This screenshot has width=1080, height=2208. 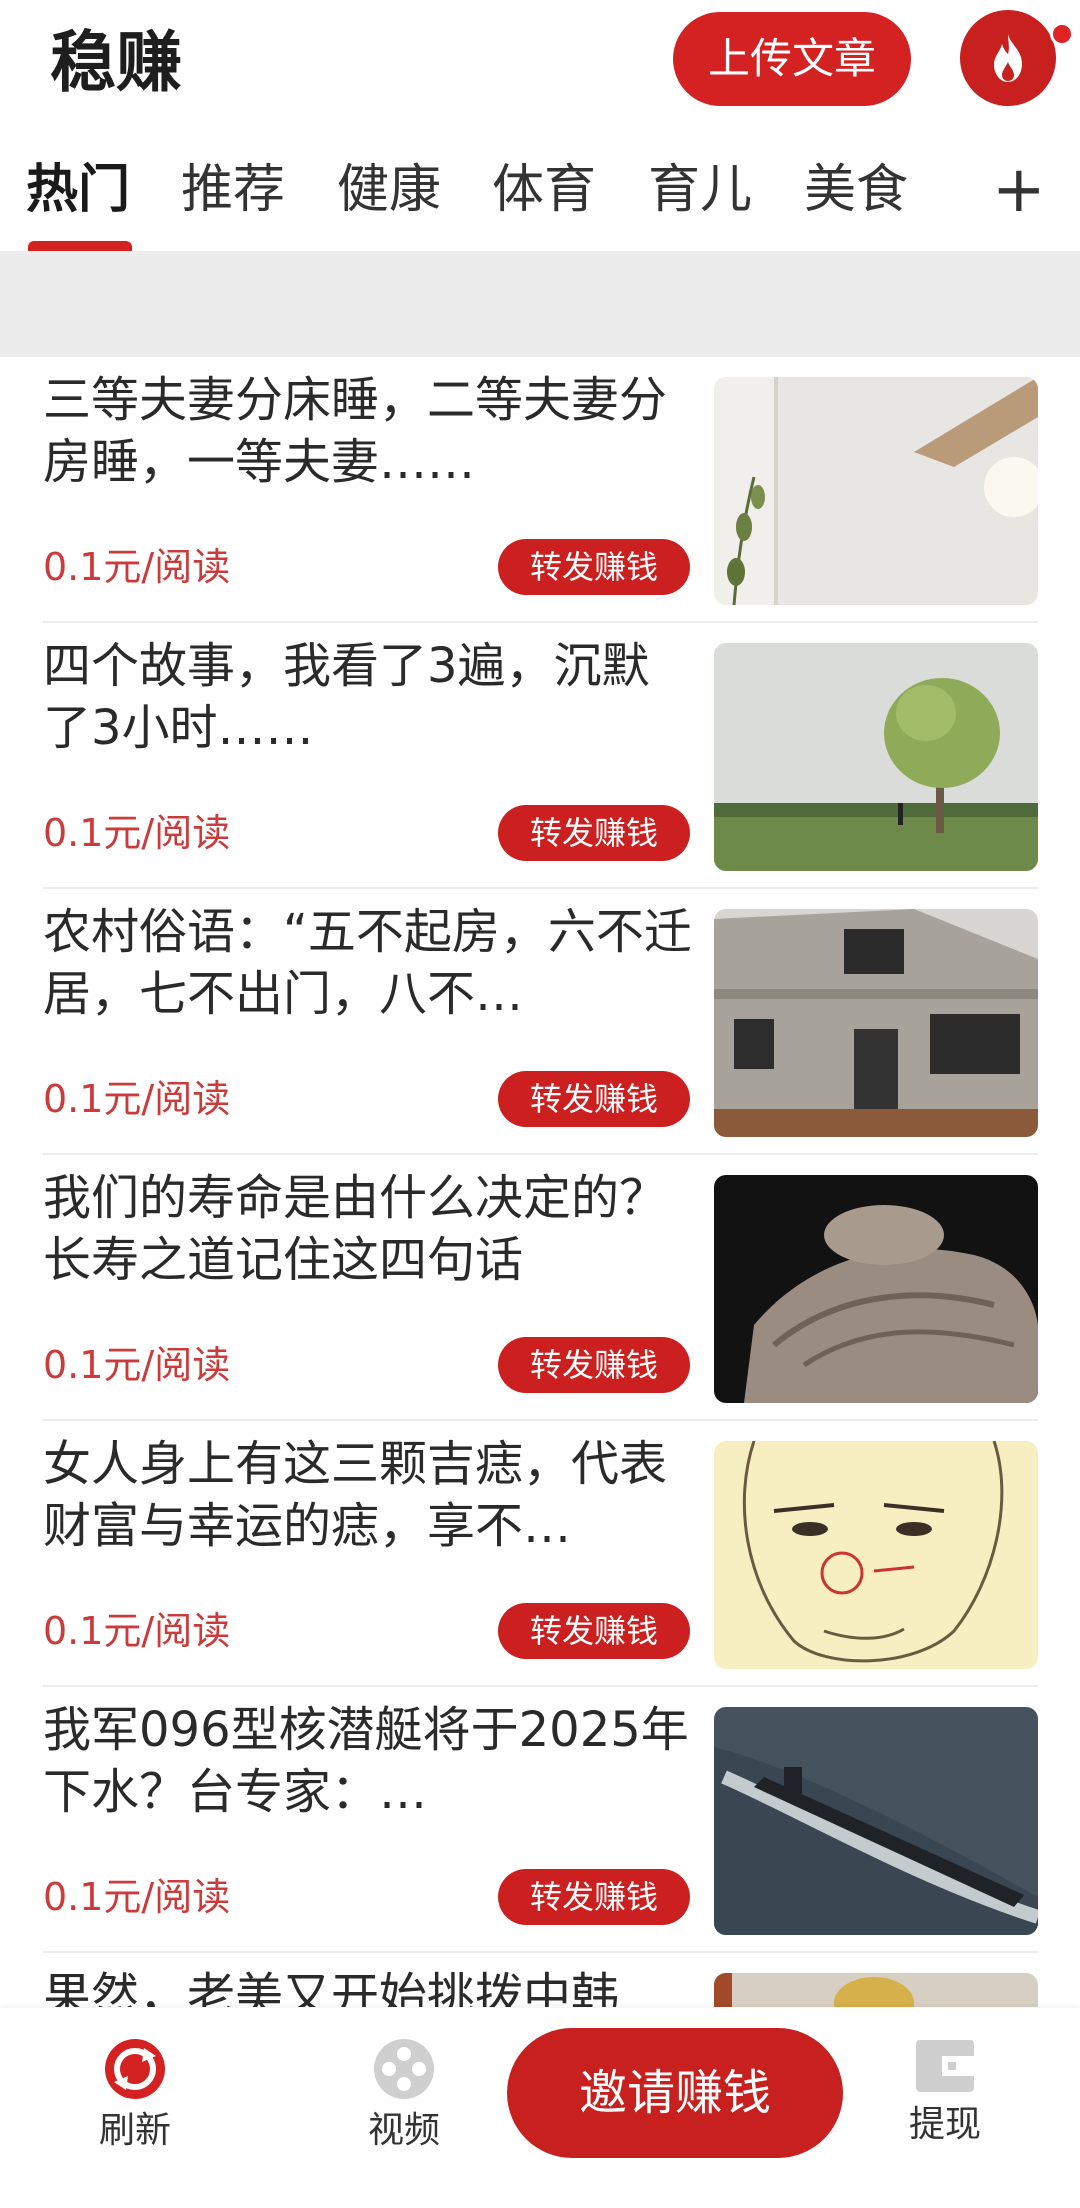 I want to click on nav-video-label: 视频, so click(x=403, y=2130).